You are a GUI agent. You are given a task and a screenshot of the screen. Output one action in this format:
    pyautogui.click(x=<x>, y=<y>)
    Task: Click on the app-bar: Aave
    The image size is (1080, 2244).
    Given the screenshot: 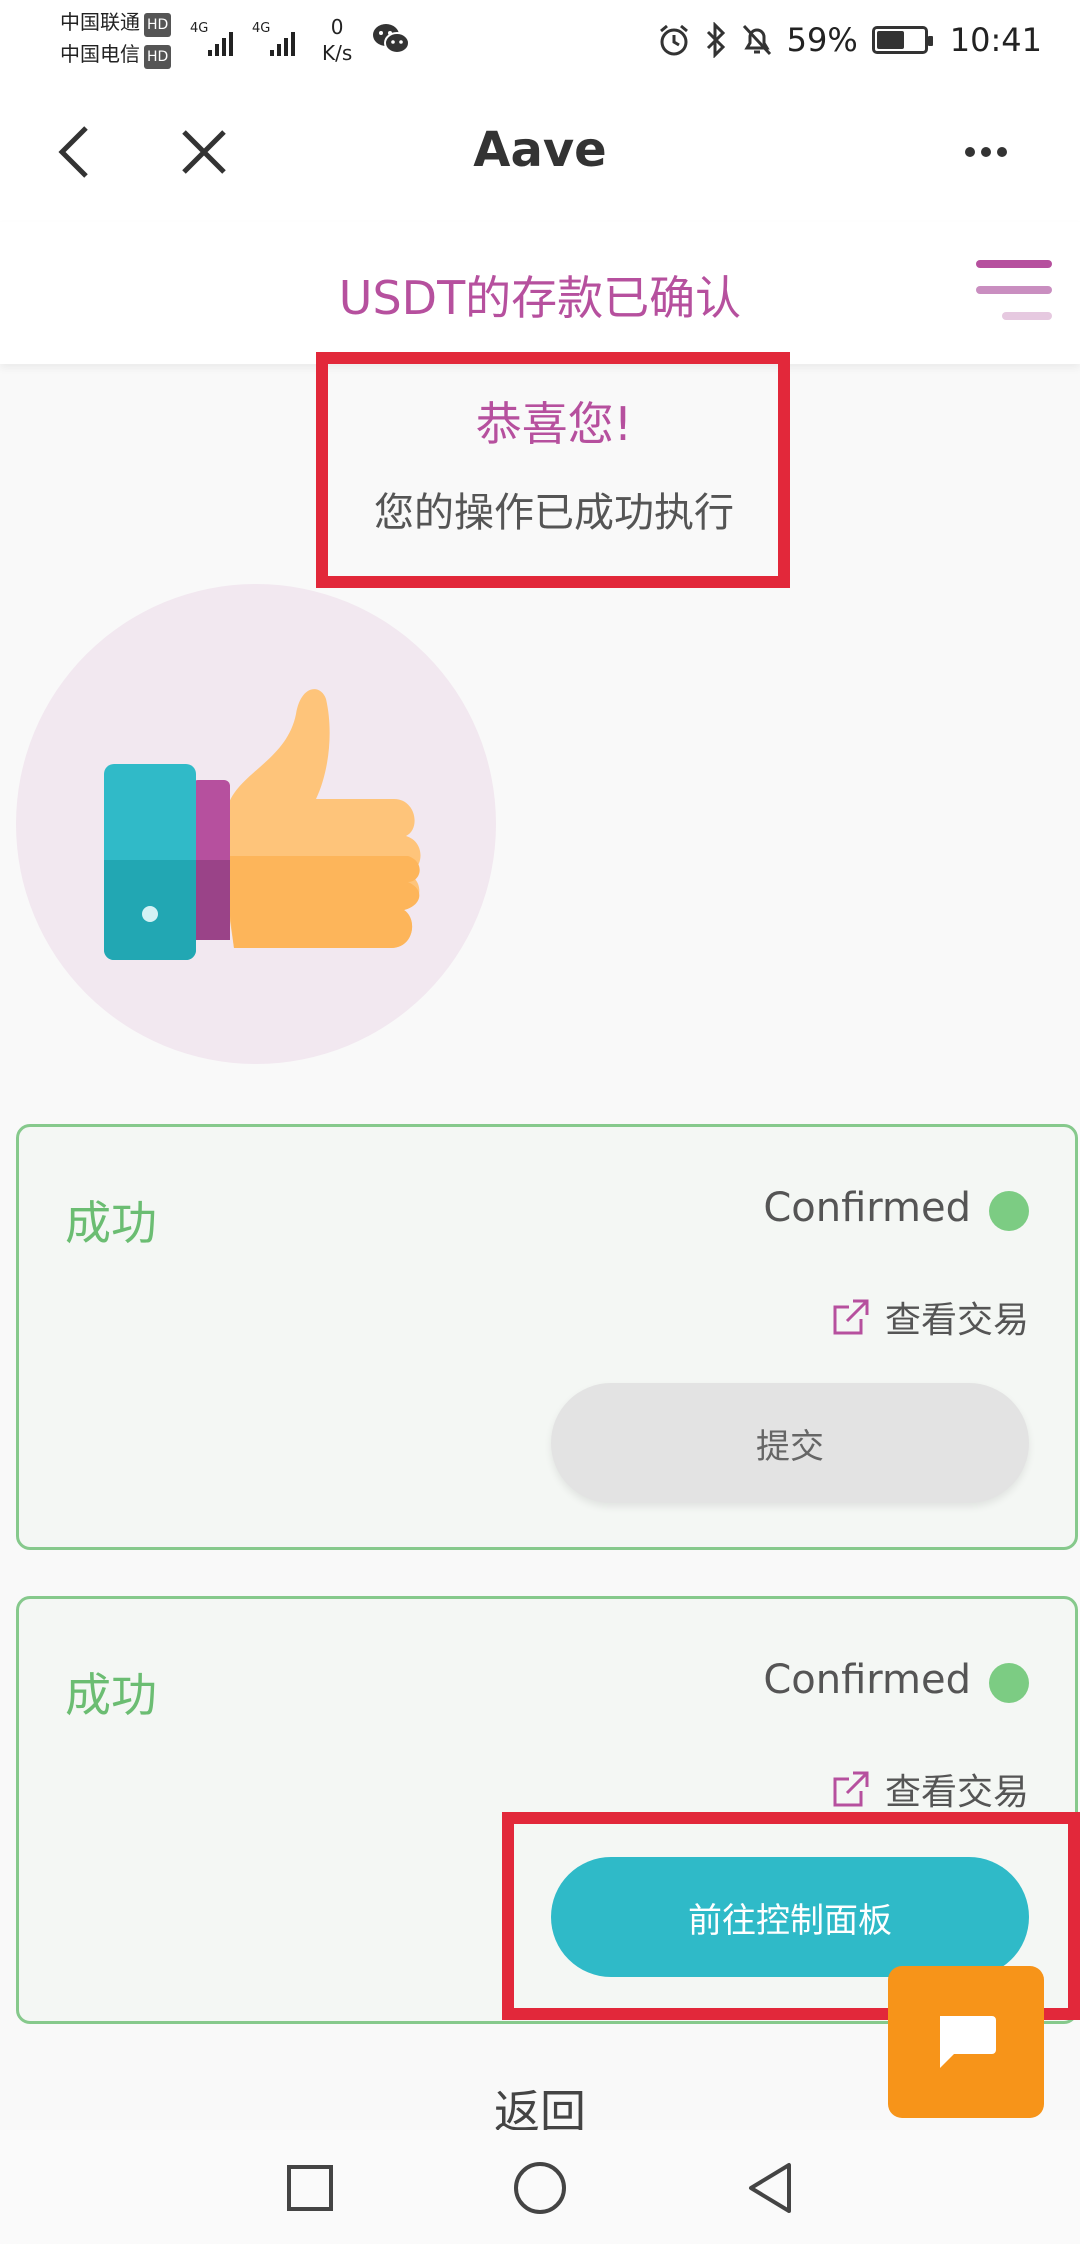 What is the action you would take?
    pyautogui.click(x=540, y=152)
    